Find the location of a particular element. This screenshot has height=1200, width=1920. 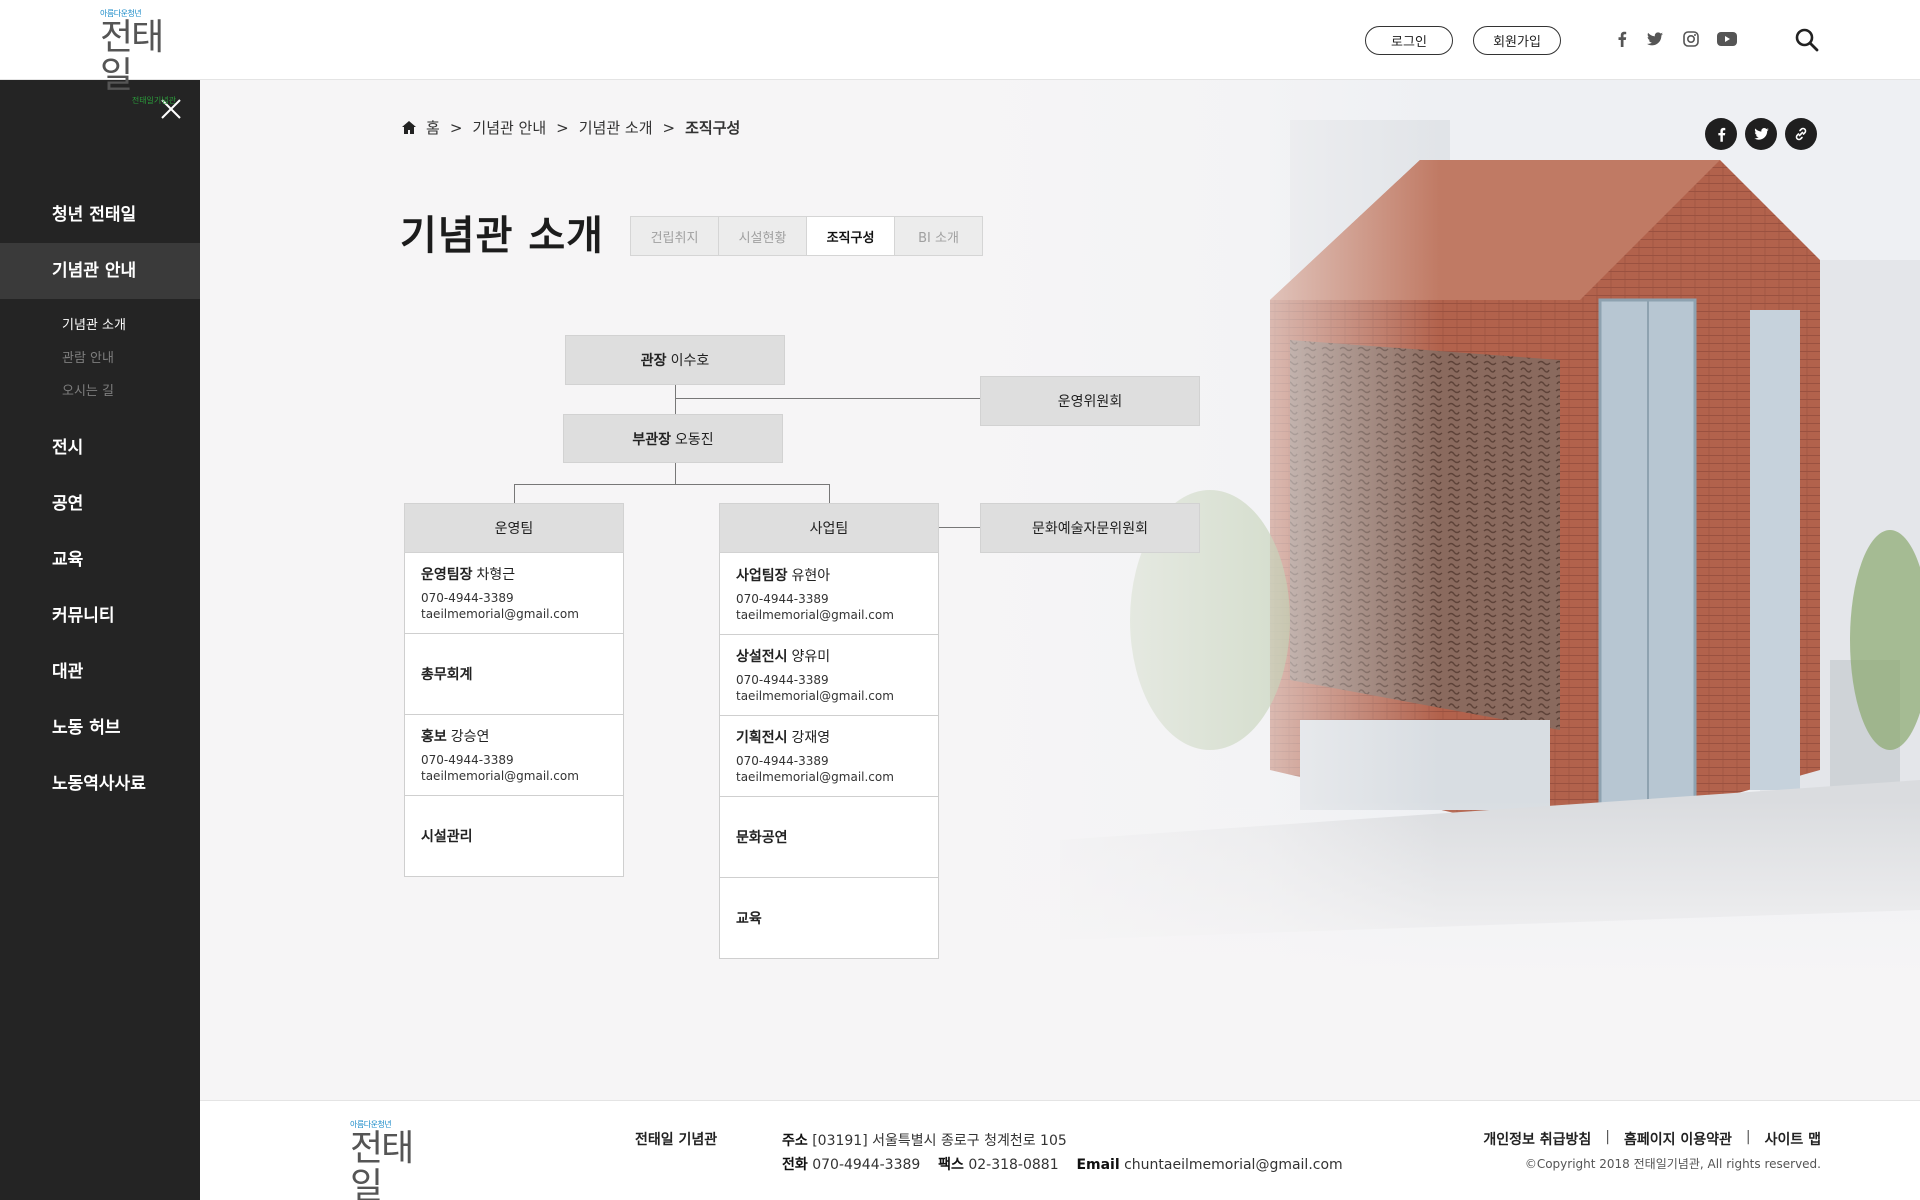

sidebar-subitem-directions: 오시는 길 is located at coordinates (131, 391).